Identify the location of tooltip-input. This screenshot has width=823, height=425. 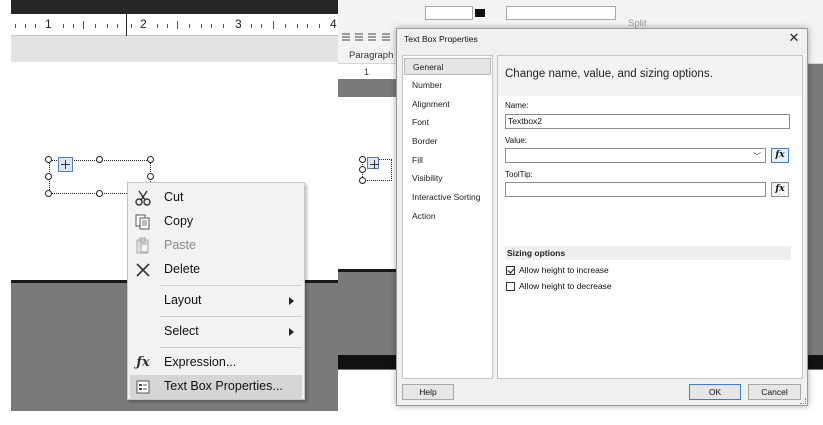
(635, 189).